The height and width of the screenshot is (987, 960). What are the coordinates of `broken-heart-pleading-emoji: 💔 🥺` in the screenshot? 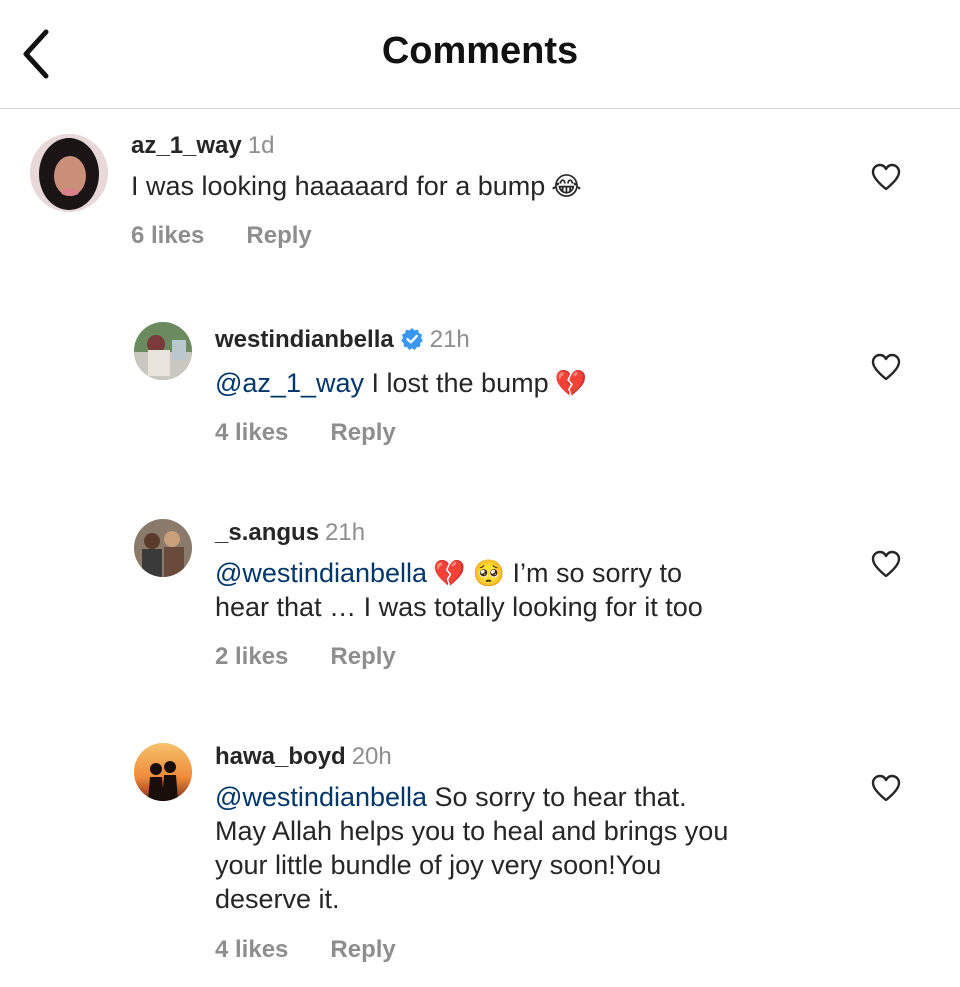 It's located at (469, 573).